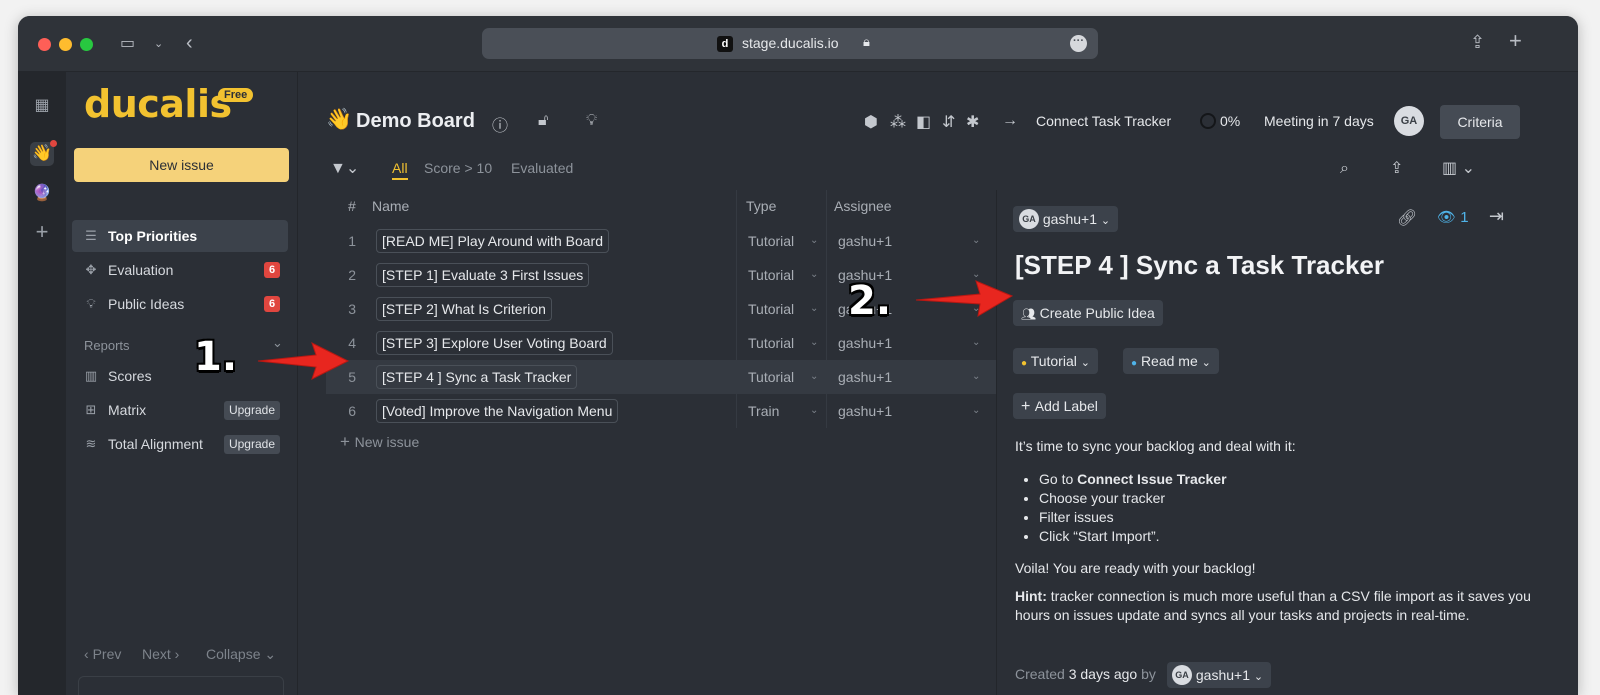 The height and width of the screenshot is (695, 1600). I want to click on free-plan-badge: Free, so click(236, 95).